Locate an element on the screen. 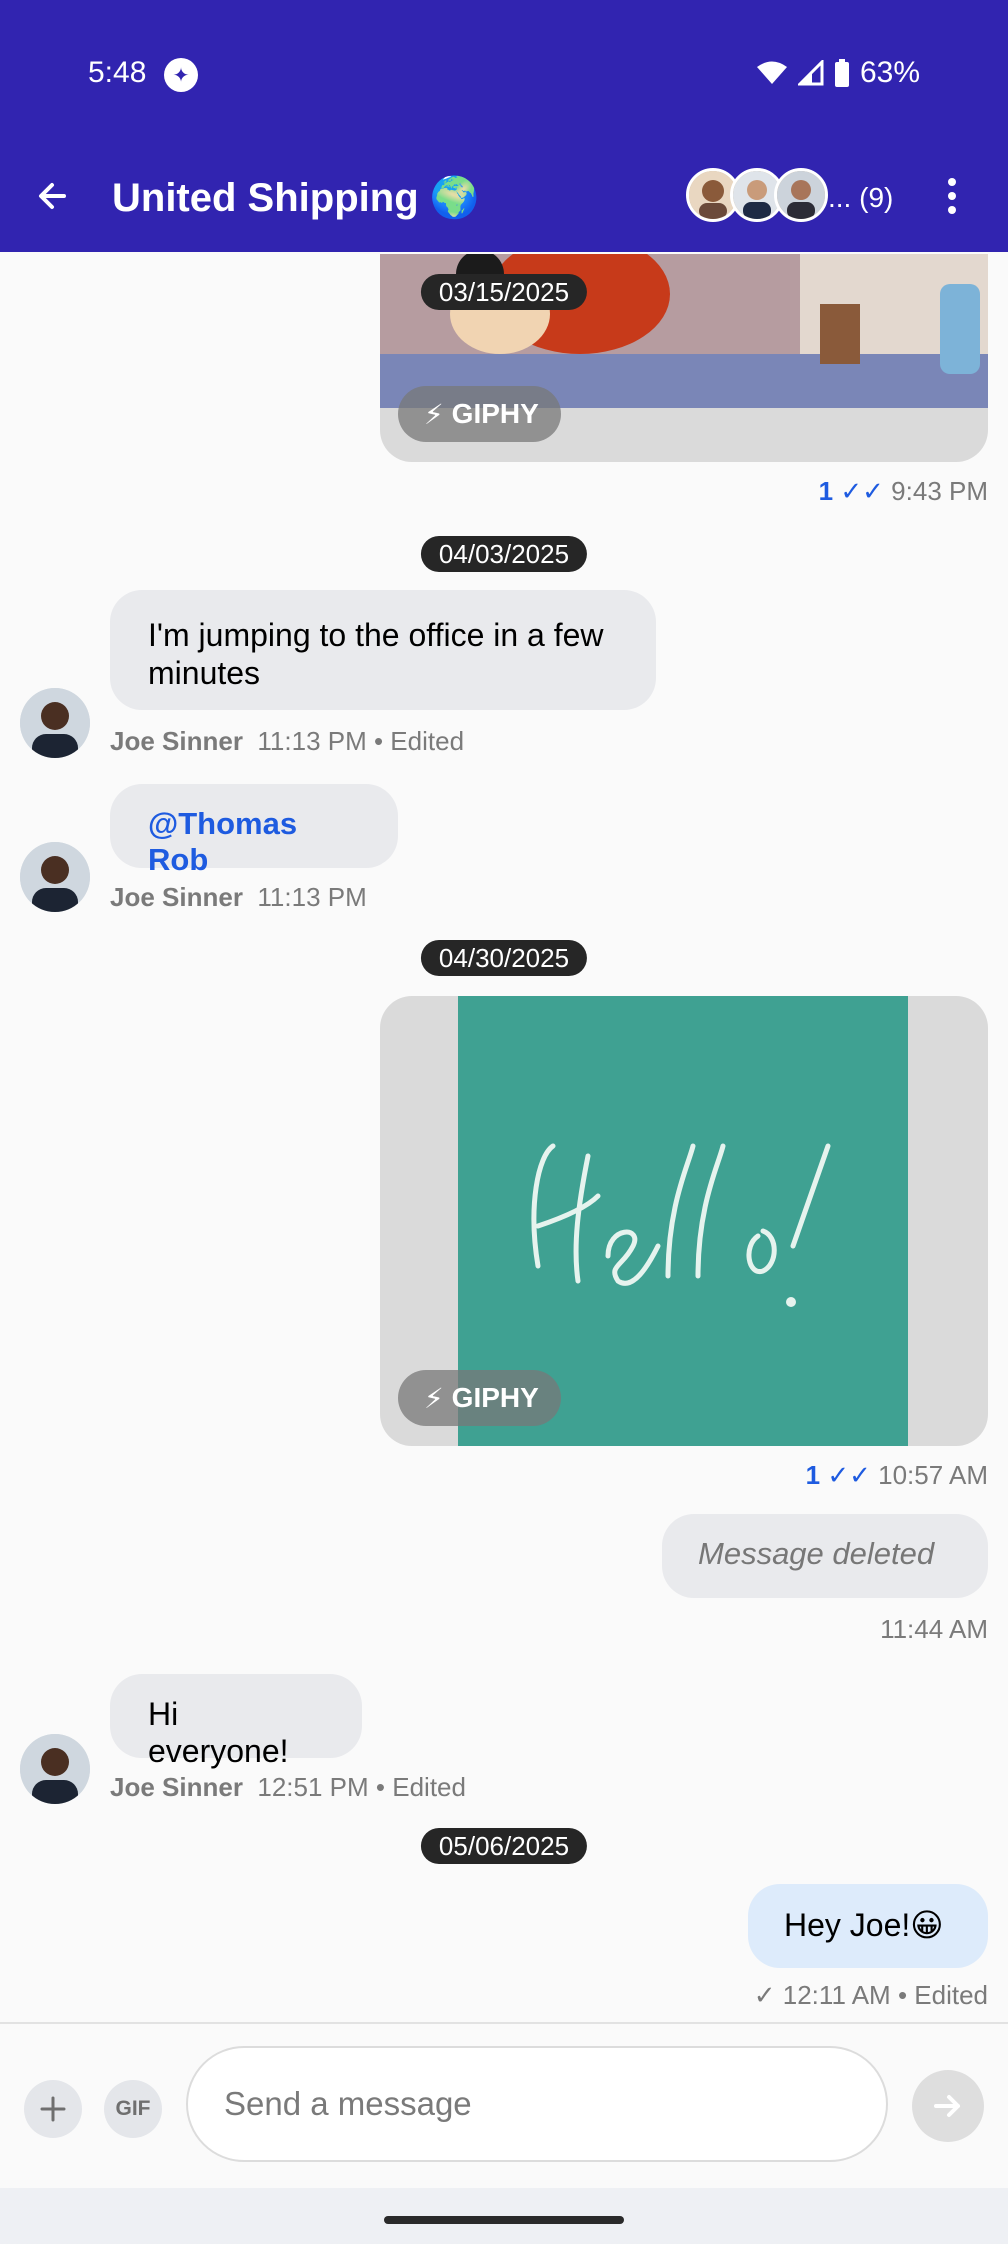 This screenshot has height=2244, width=1008. home-indicator is located at coordinates (504, 2220).